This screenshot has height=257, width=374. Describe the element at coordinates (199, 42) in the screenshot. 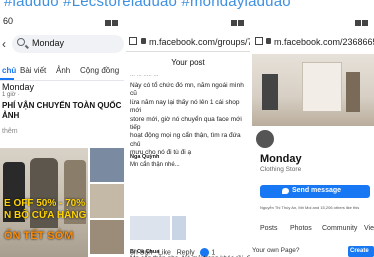

I see `url-text: m.facebook.com/groups/7` at that location.